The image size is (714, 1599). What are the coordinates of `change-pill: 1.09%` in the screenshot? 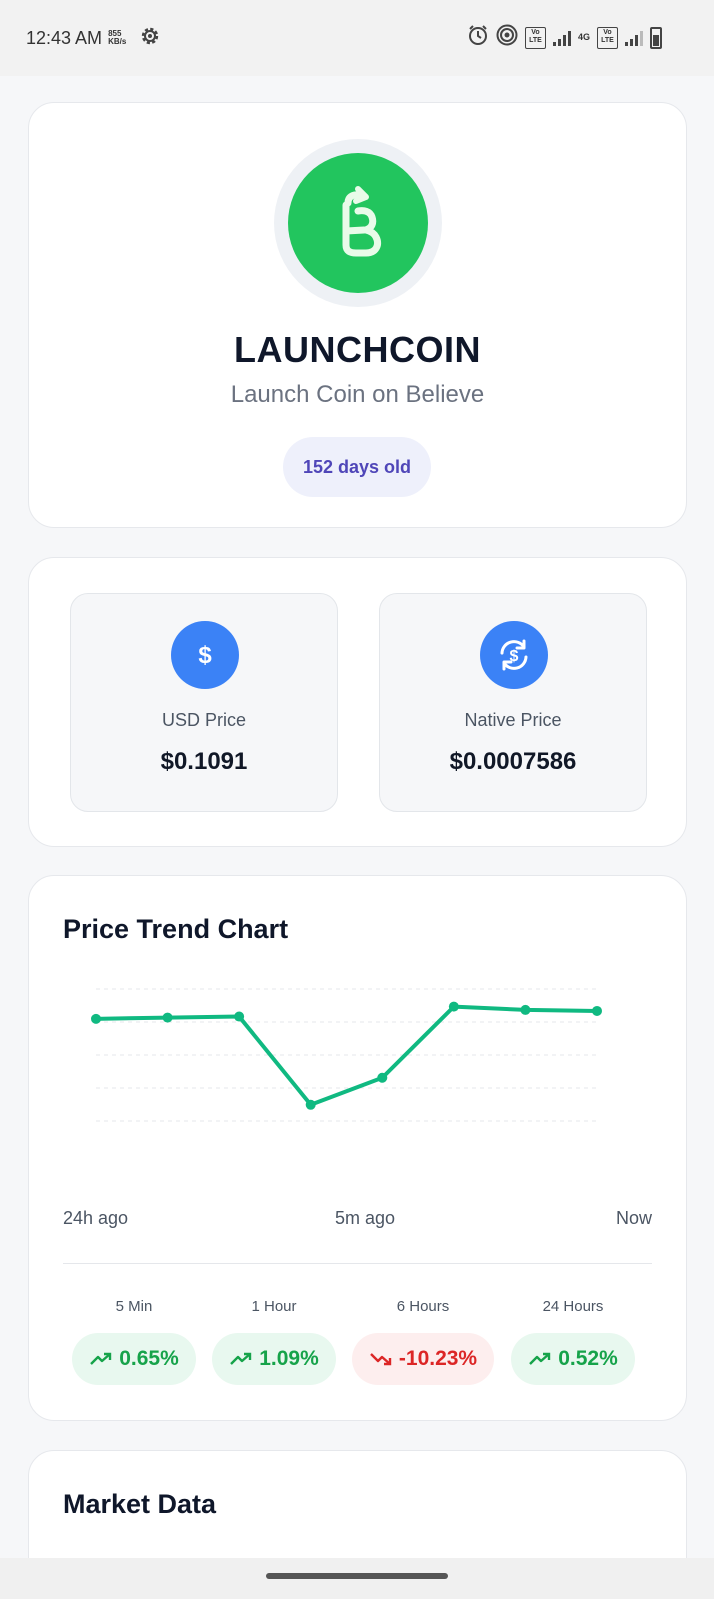 It's located at (274, 1359).